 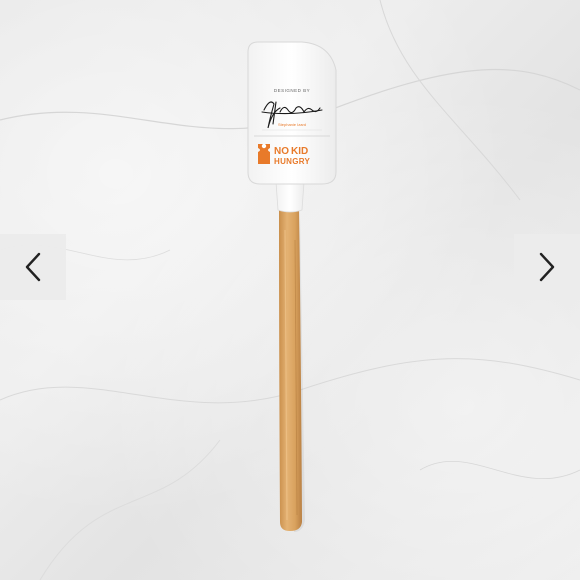 I want to click on chevron-right-icon, so click(x=547, y=267).